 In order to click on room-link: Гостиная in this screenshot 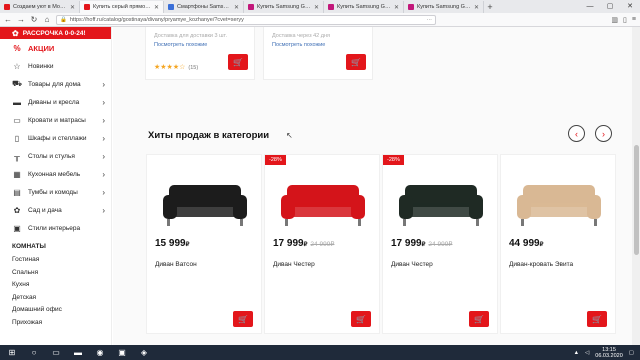, I will do `click(55, 260)`.